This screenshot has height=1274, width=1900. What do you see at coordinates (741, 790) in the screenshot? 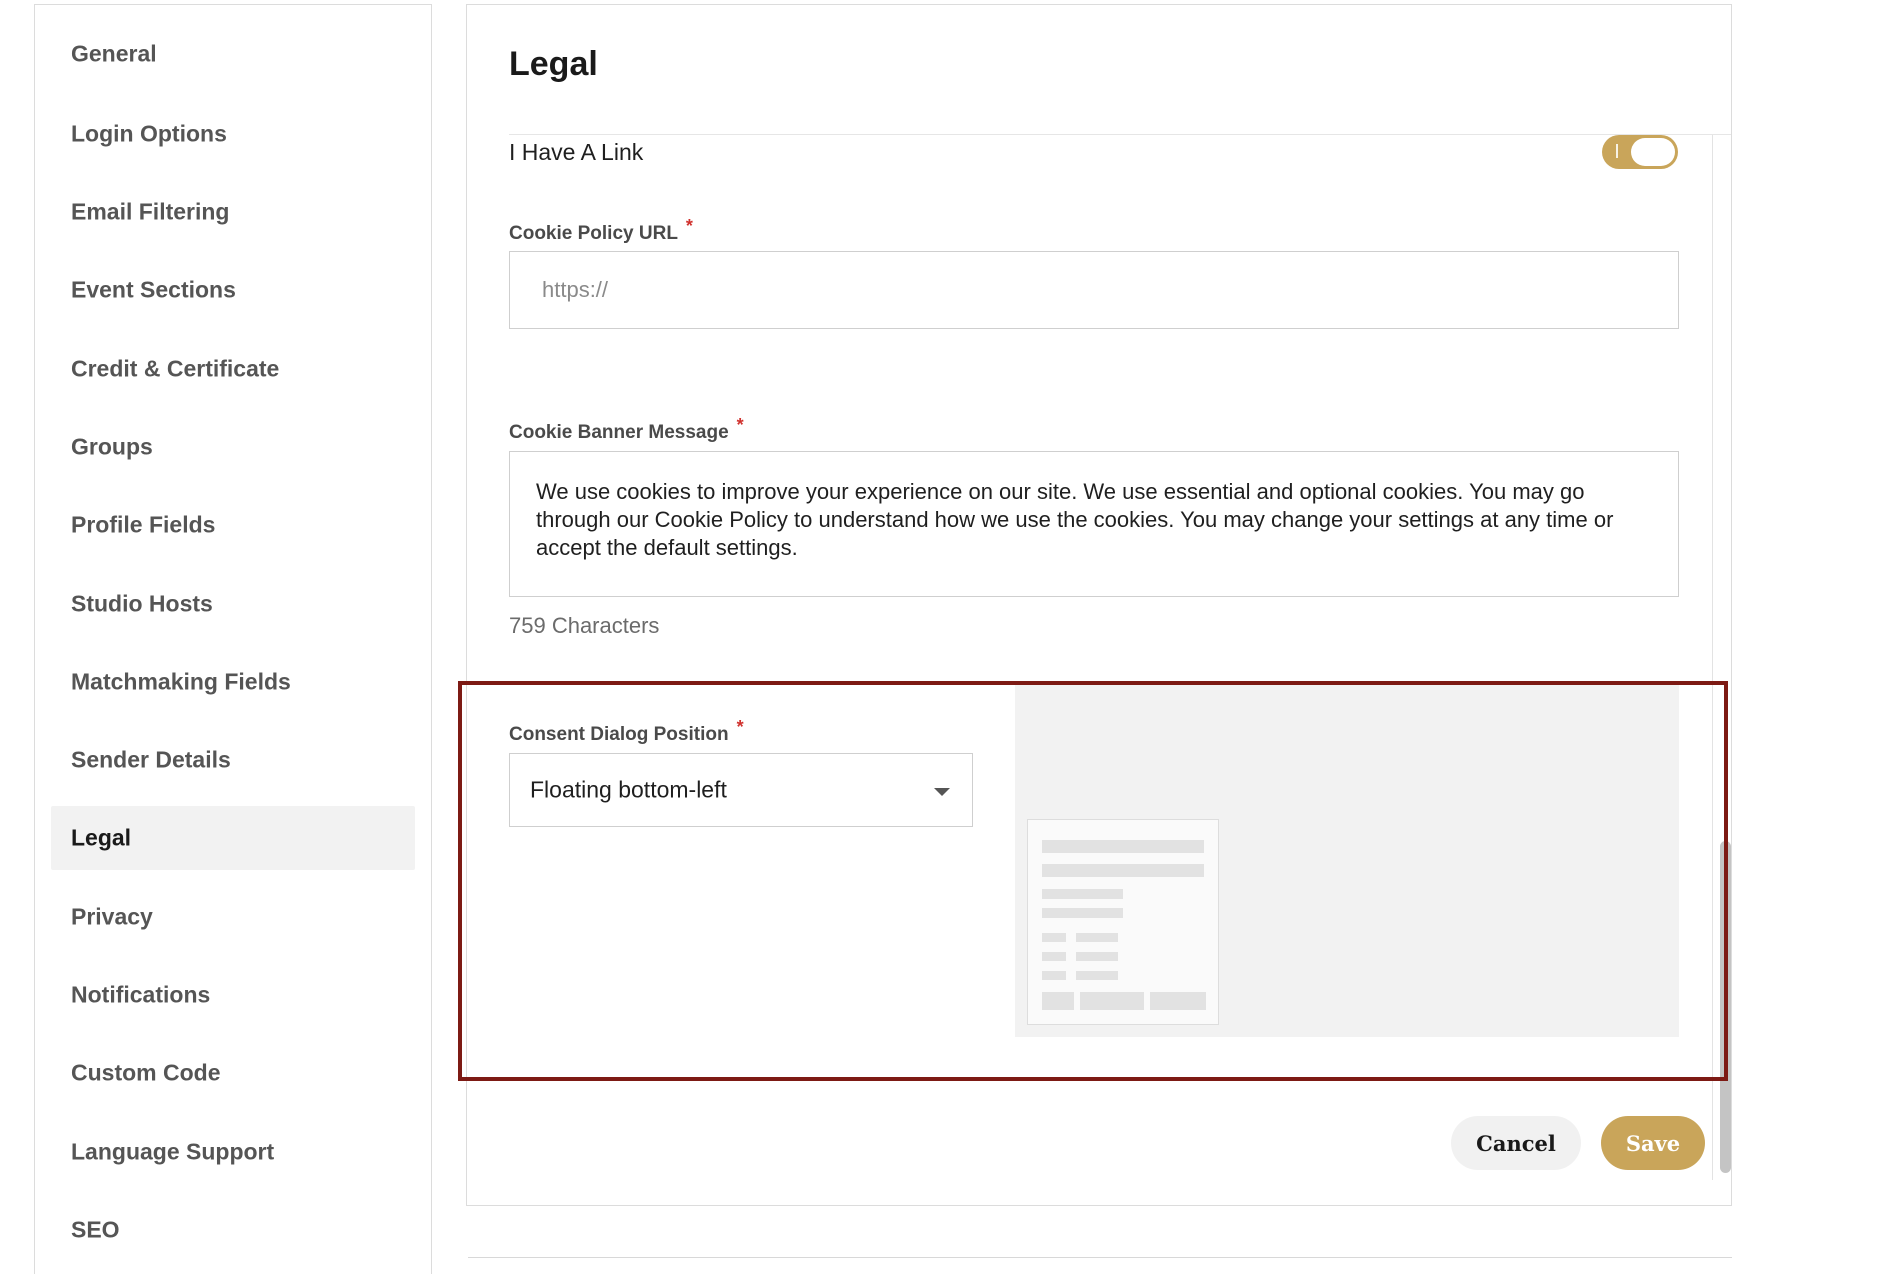
I see `consent-dialog-position-select: Floating bottom-left` at bounding box center [741, 790].